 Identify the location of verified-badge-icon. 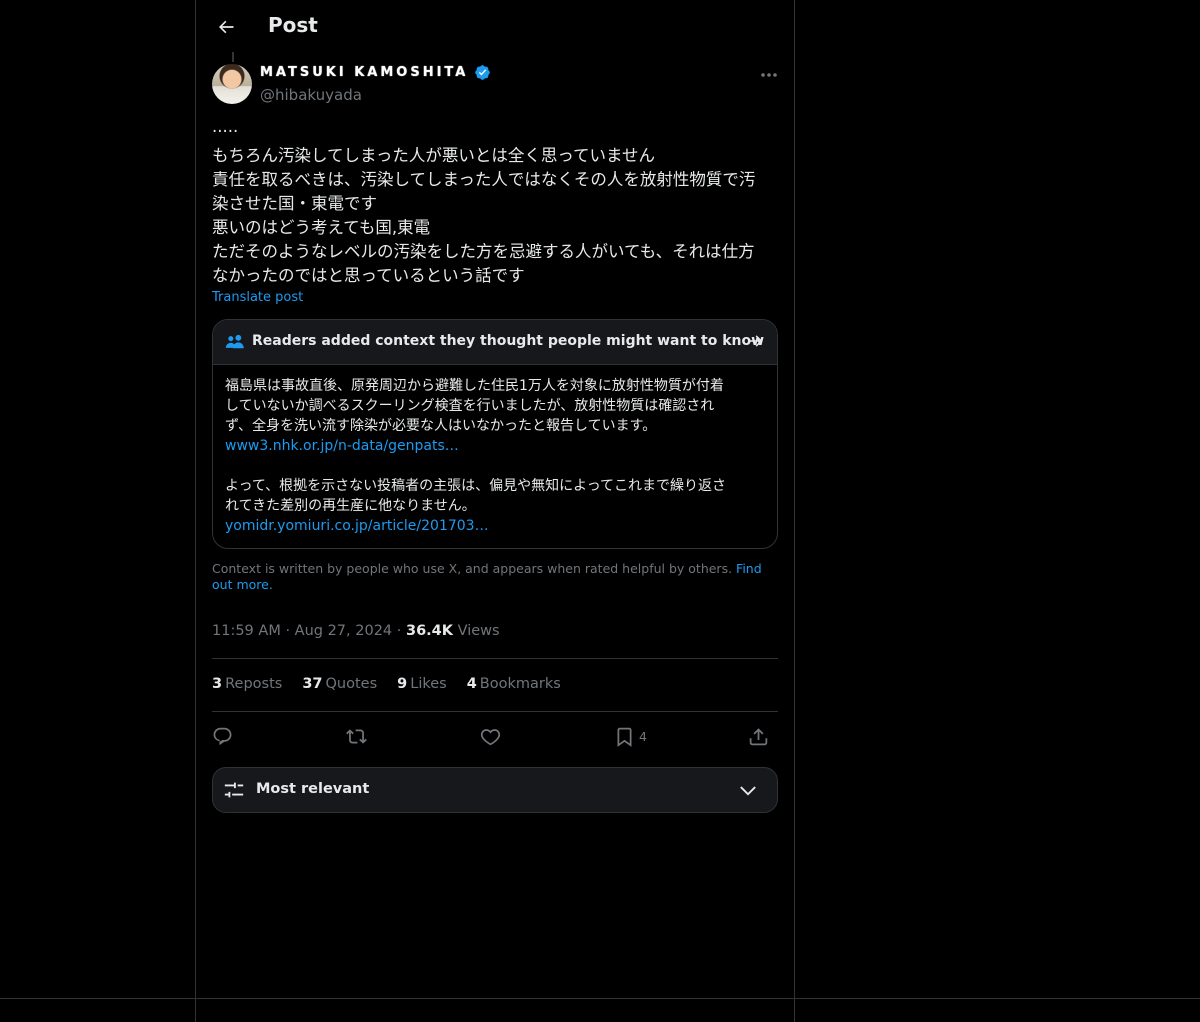
(483, 72).